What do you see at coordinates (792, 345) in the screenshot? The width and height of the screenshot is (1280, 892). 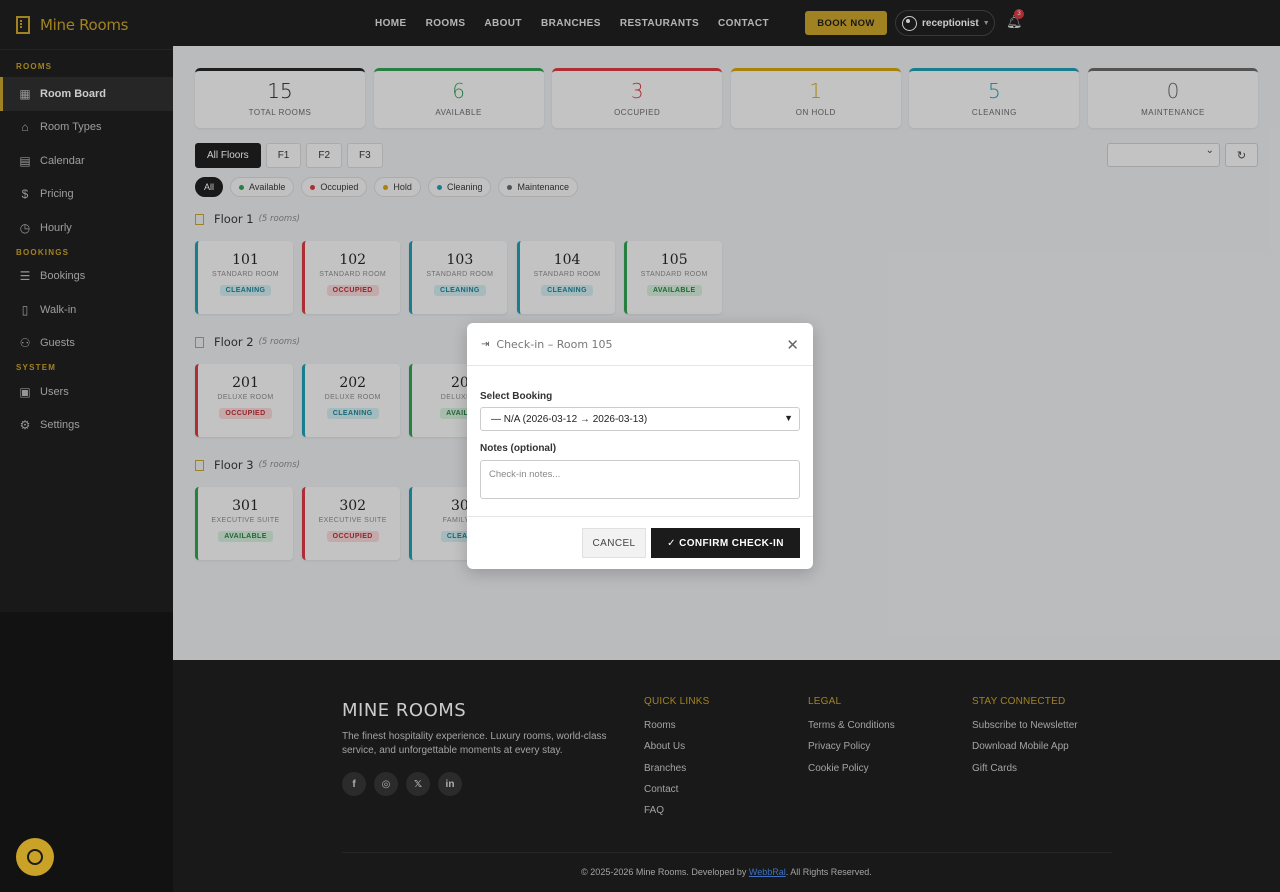 I see `close-icon: ✕` at bounding box center [792, 345].